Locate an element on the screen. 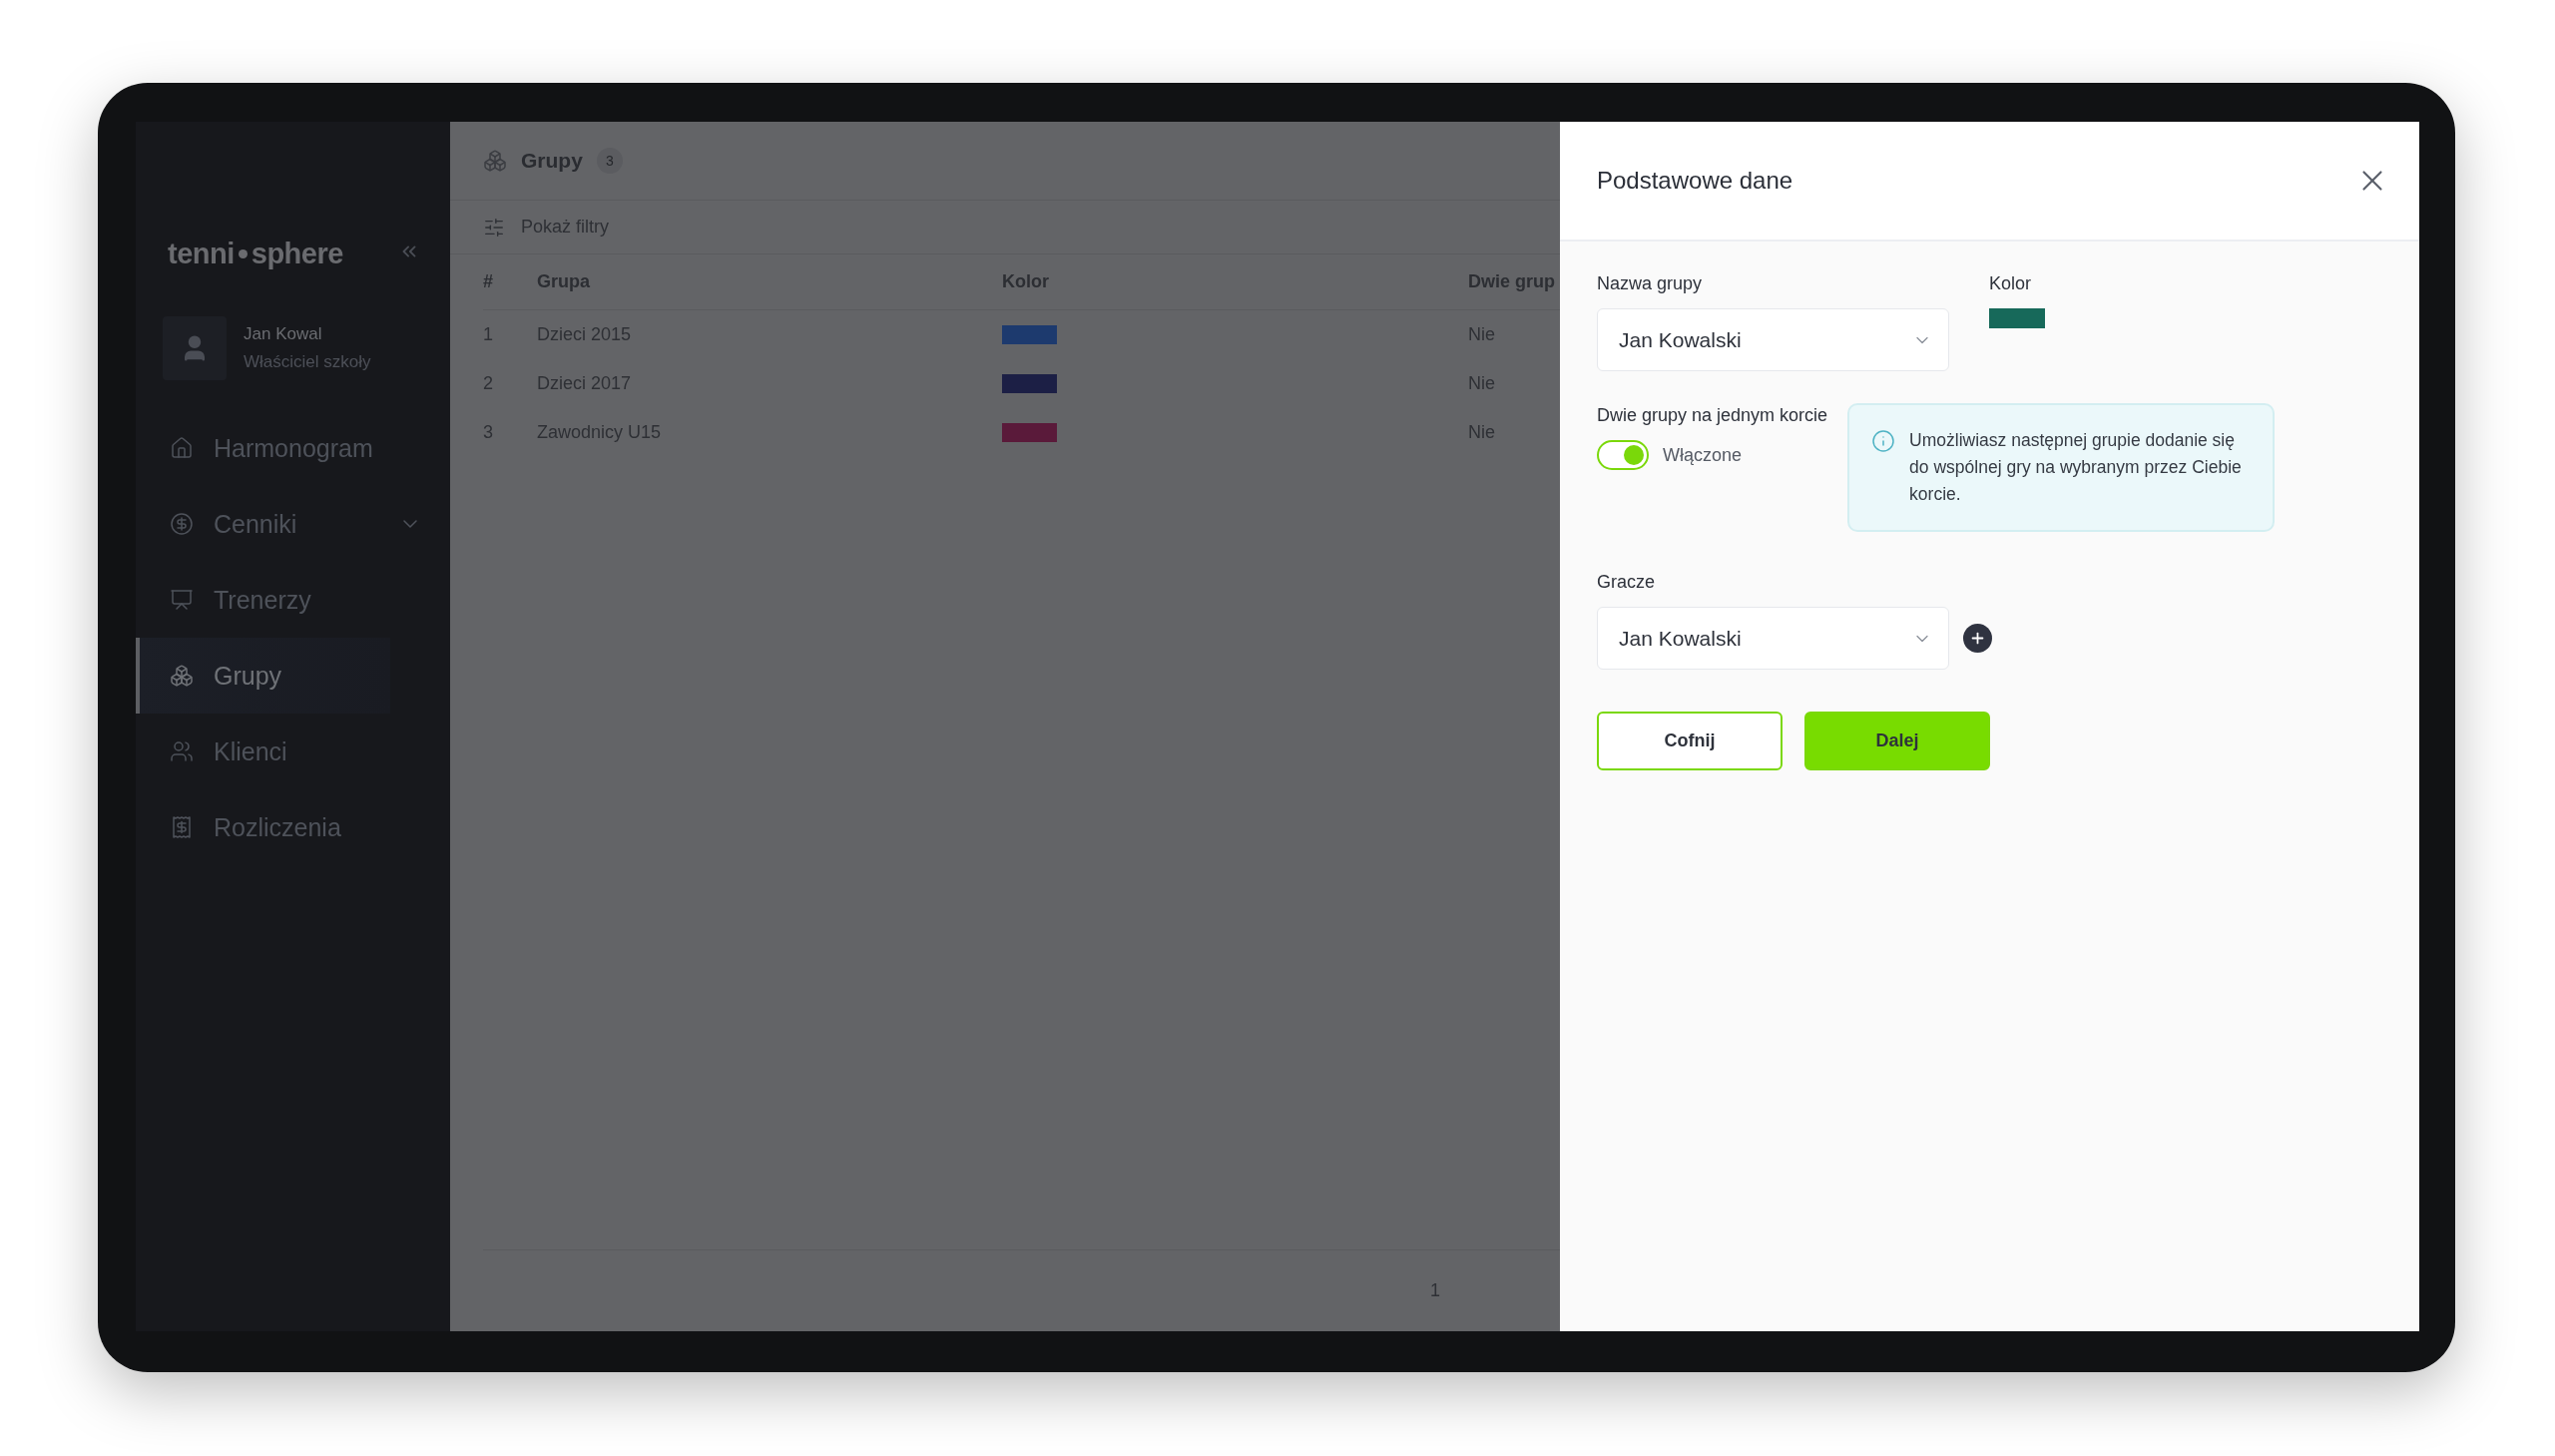 This screenshot has height=1456, width=2555. info-text: Umożliwiasz następnej grupie dodanie się do wspólnej gry na wybranym przez Ciebie korcie. is located at coordinates (2076, 467).